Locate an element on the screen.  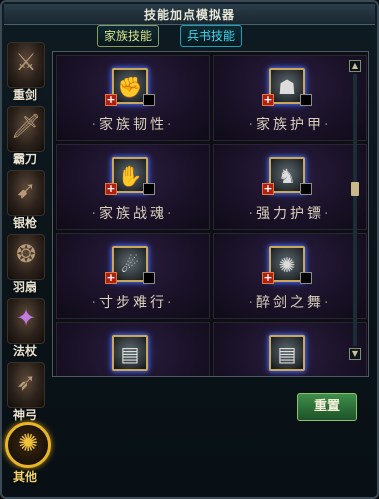
weapon-category-sidebar: ⚔ 重剑 🗡 霸刀 ➹ 银枪 ❂ 羽扇 ✦ 法杖 ➶ 神弓 ✺ 其他 is located at coordinates (26, 267).